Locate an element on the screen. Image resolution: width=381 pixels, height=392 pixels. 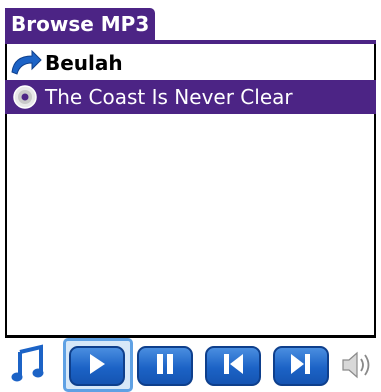
pause-icon is located at coordinates (165, 366).